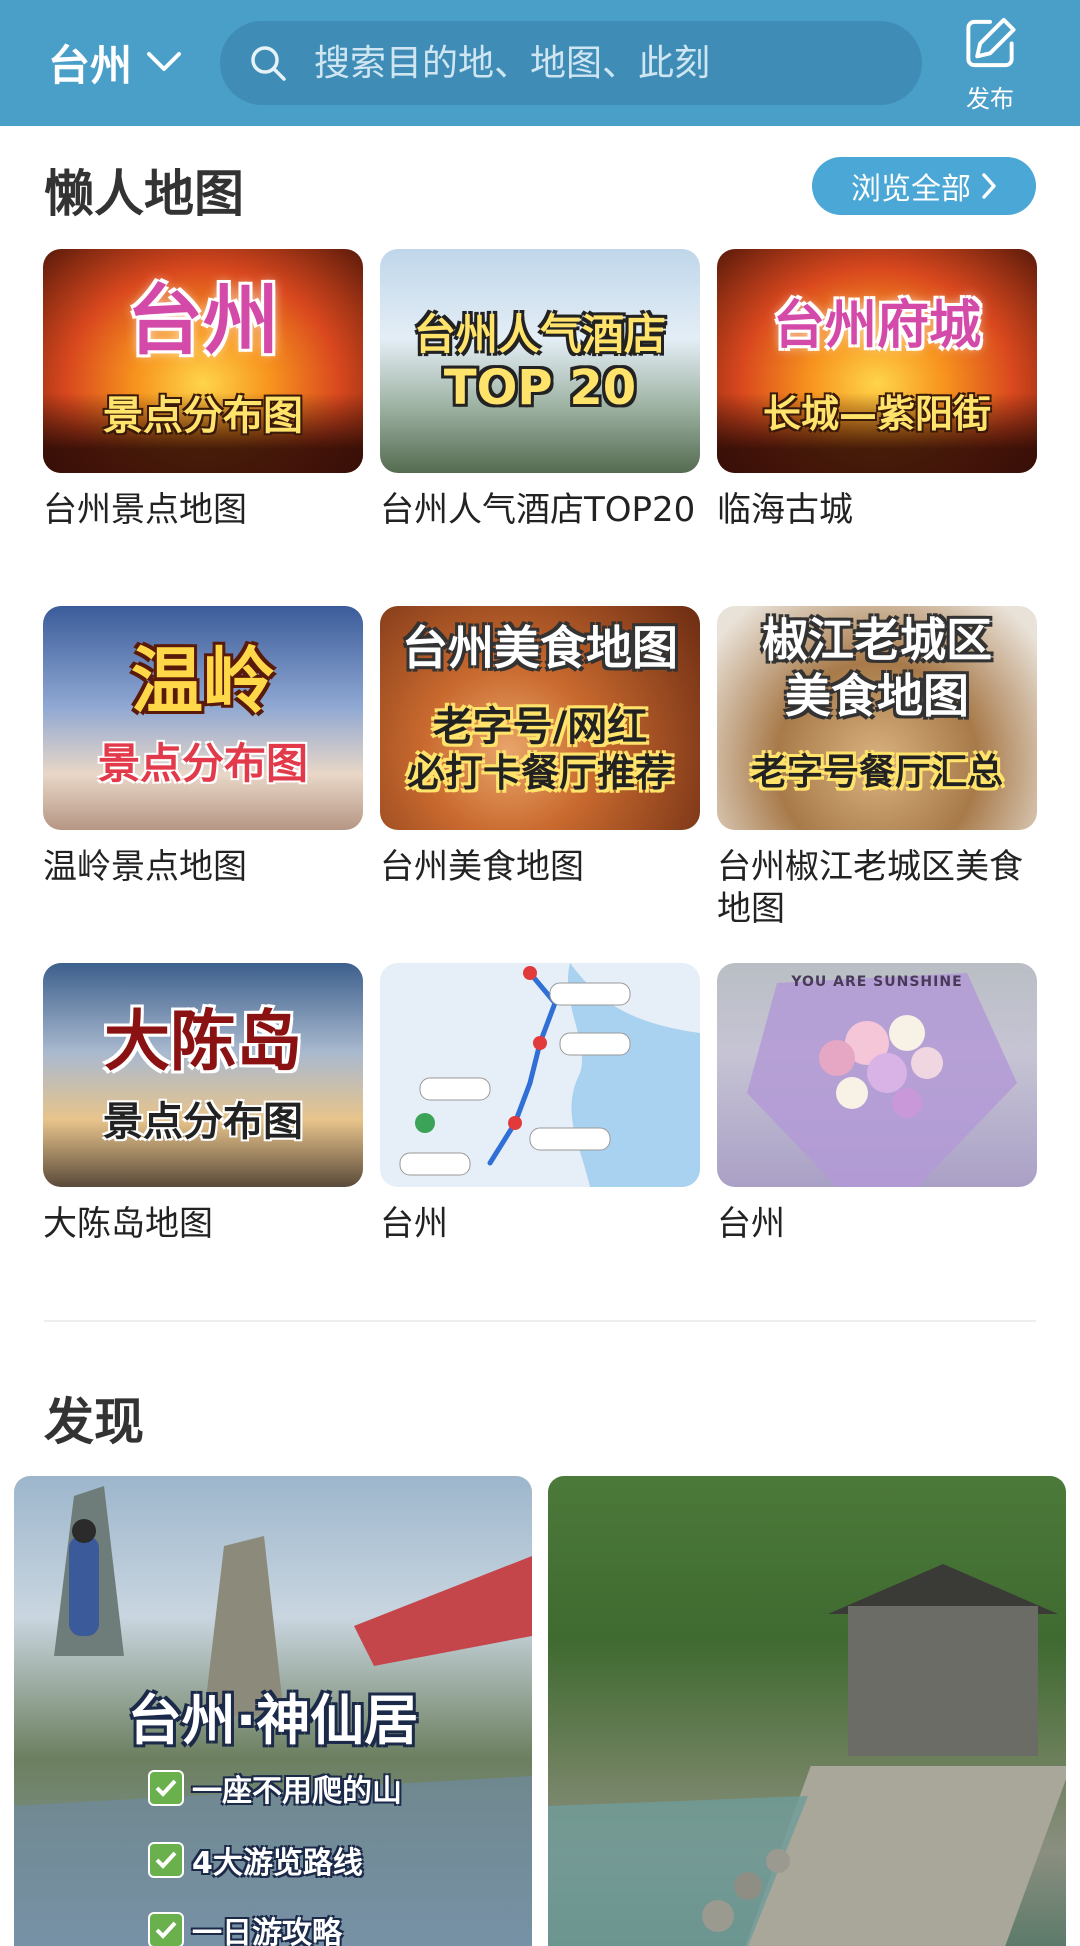  Describe the element at coordinates (202, 681) in the screenshot. I see `thumbnail-title: 温岭` at that location.